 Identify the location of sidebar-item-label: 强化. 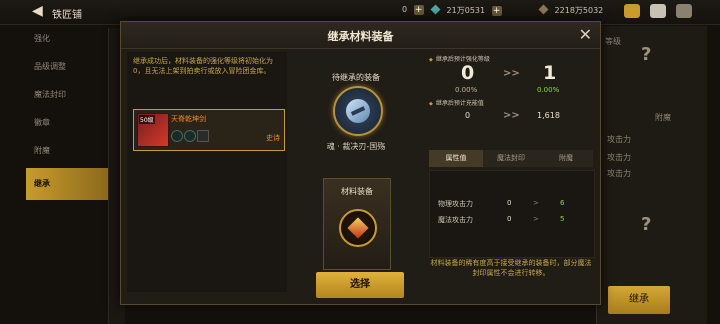
(42, 38).